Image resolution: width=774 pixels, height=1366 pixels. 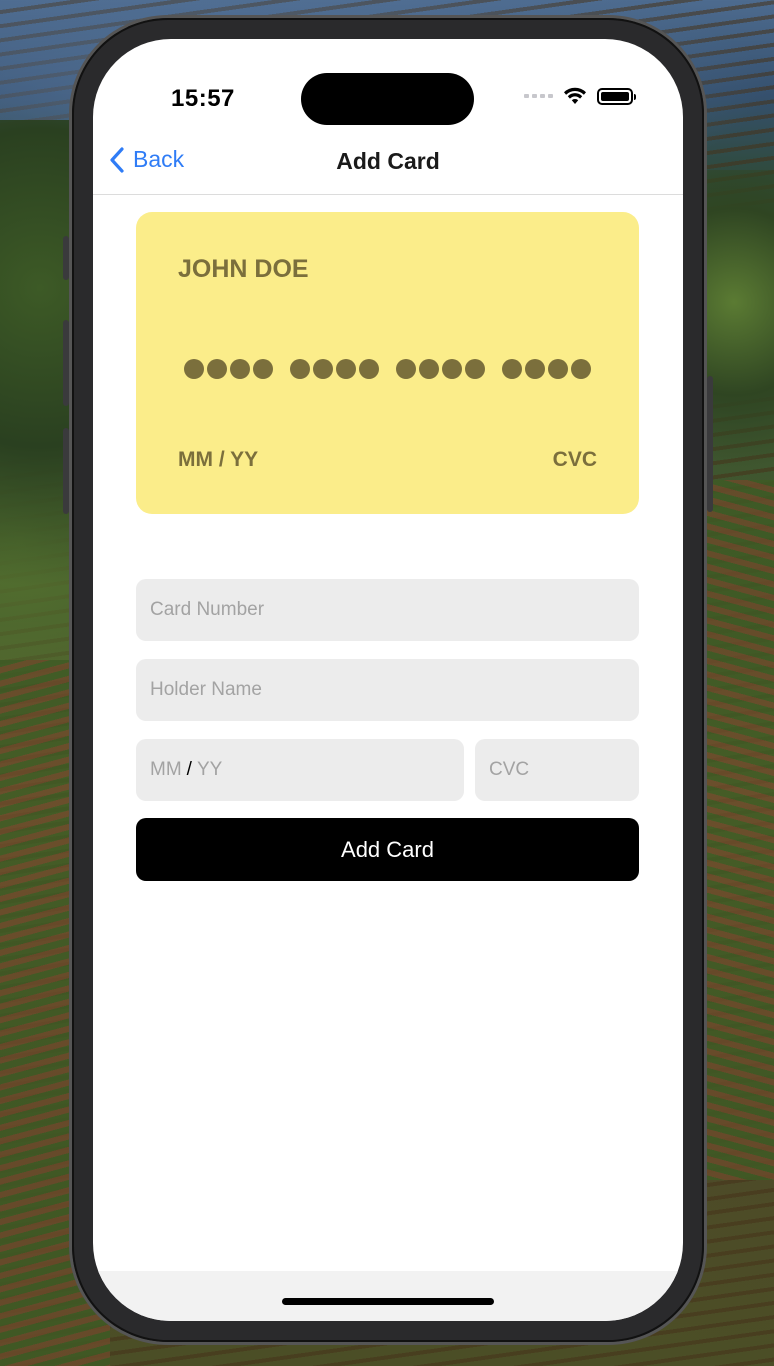 What do you see at coordinates (203, 98) in the screenshot?
I see `status-time: 15:57` at bounding box center [203, 98].